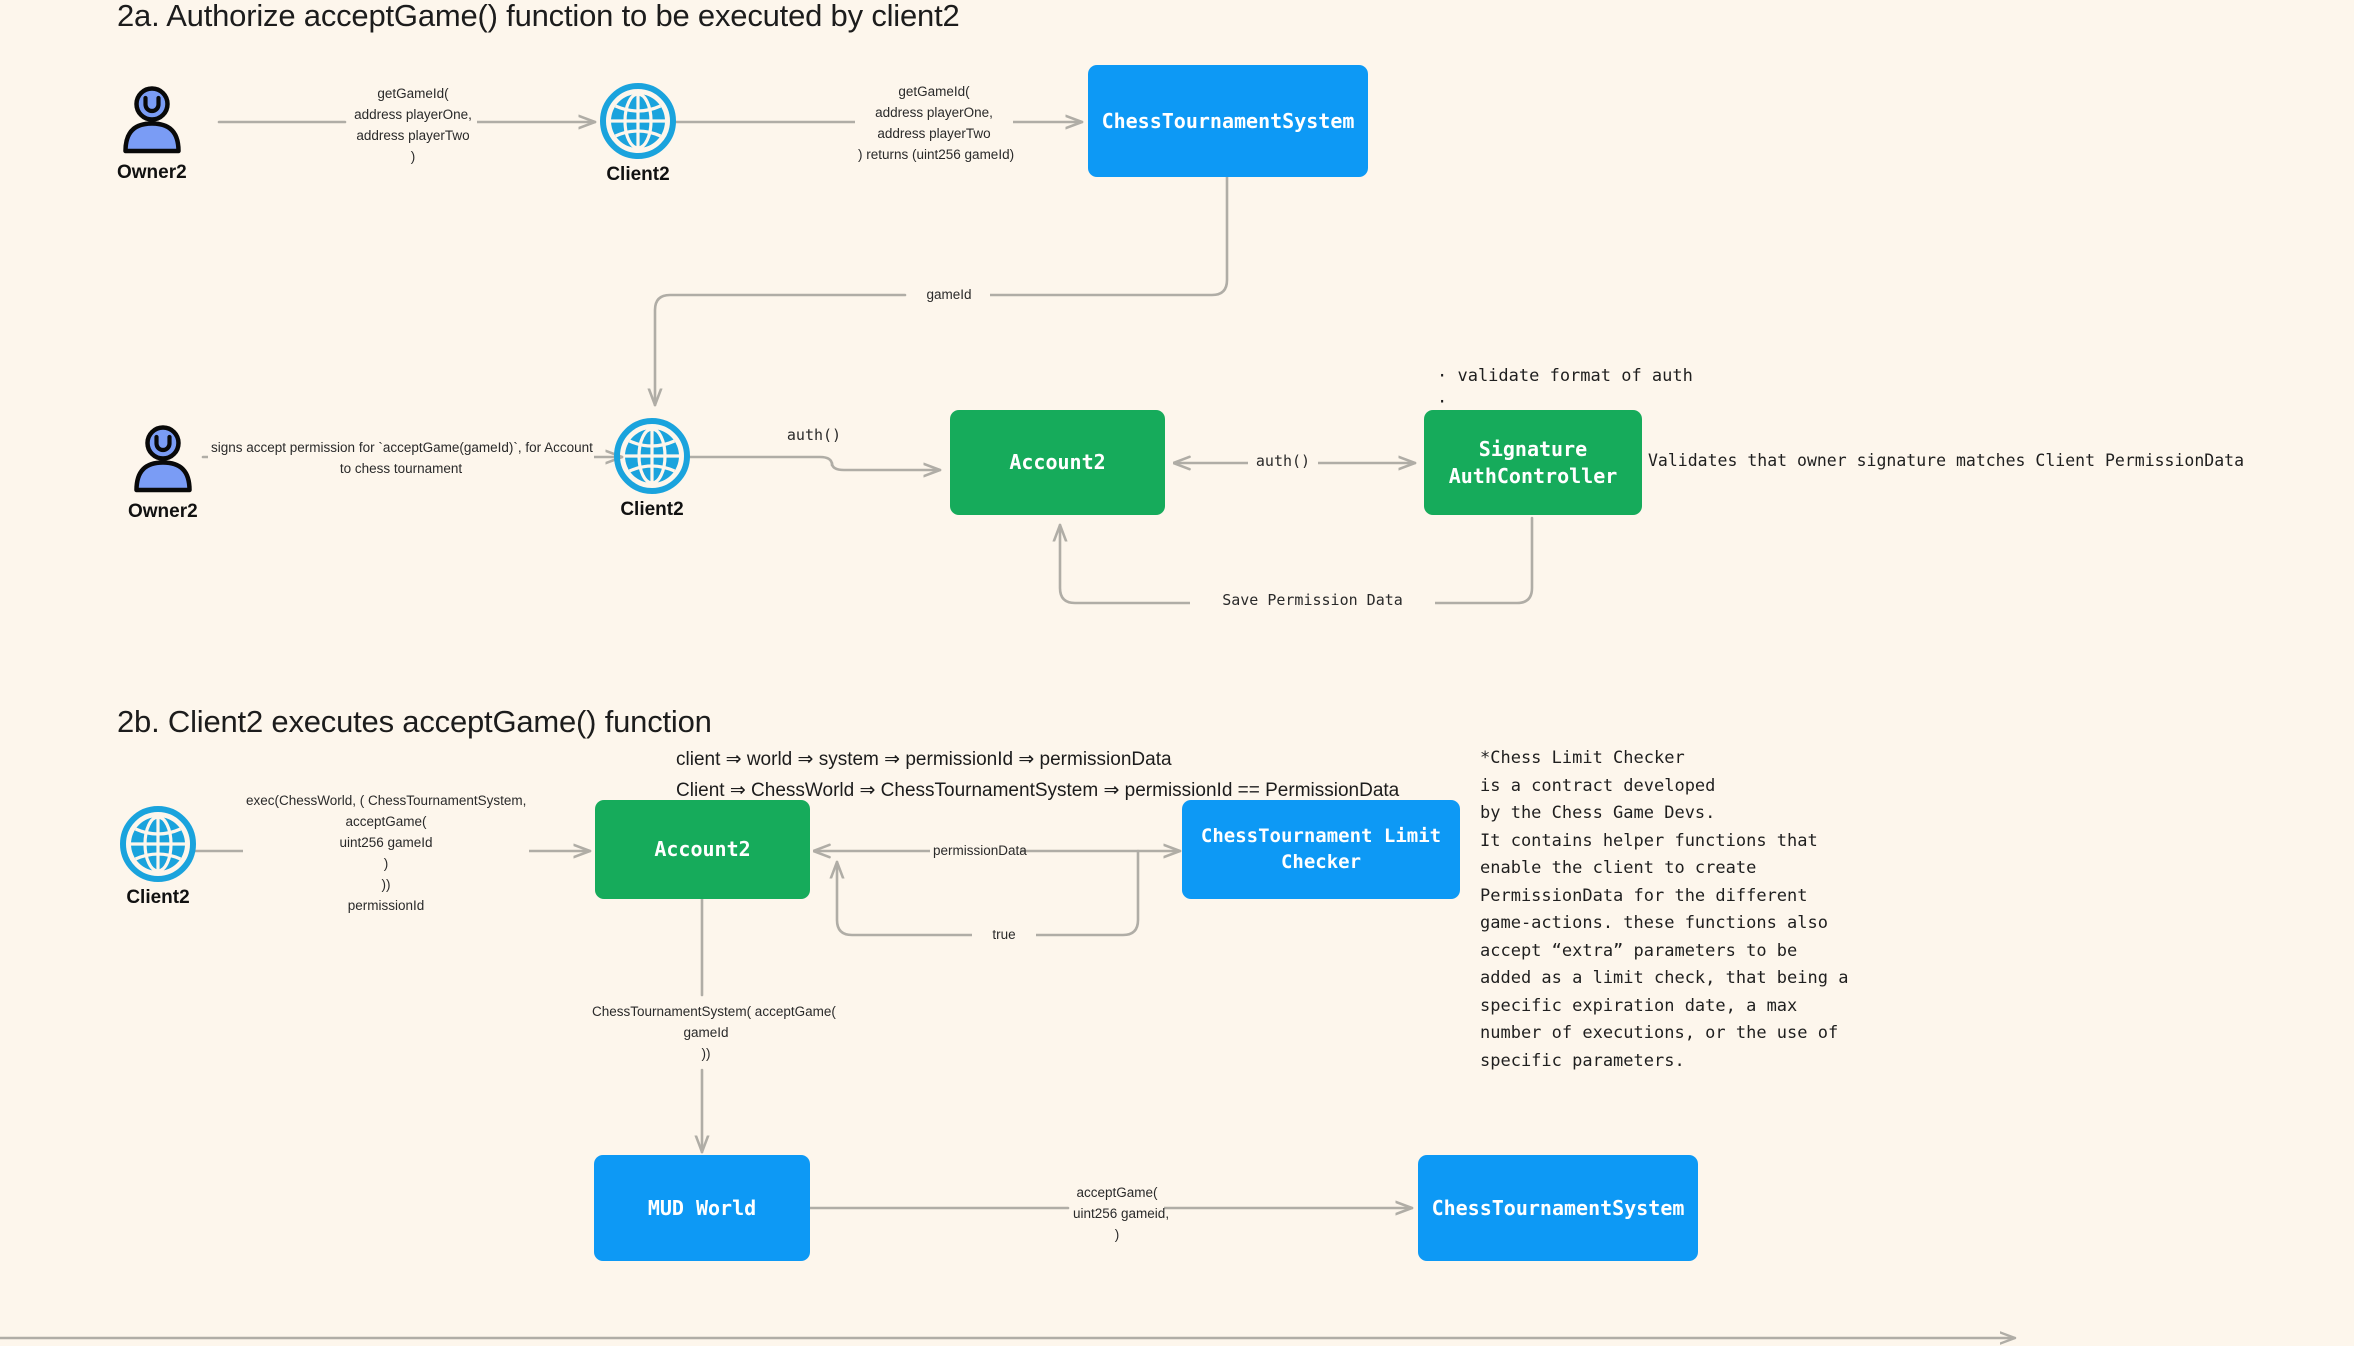 The height and width of the screenshot is (1346, 2354). Describe the element at coordinates (1126, 564) in the screenshot. I see `edge-savepermission-left` at that location.